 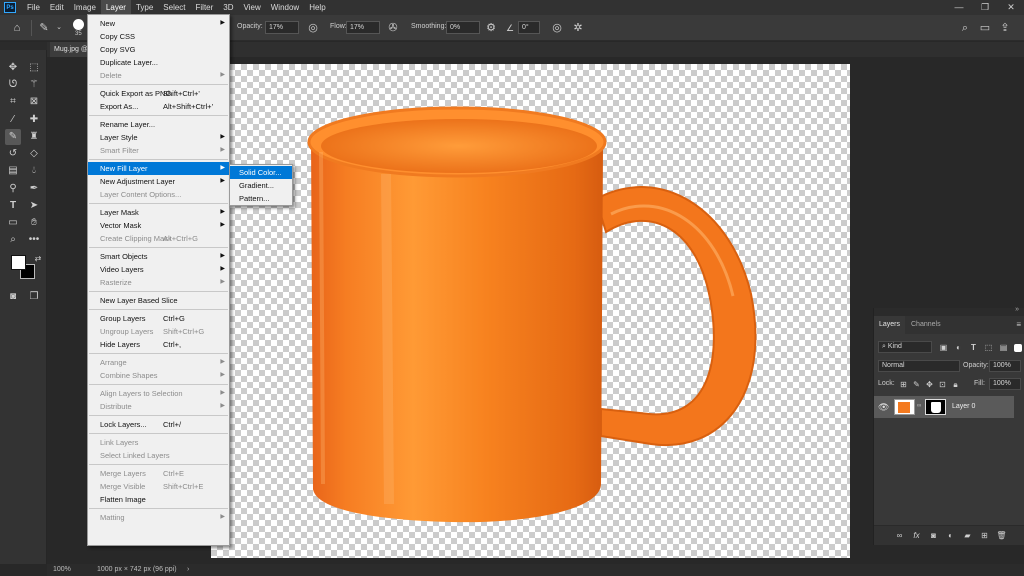 I want to click on menu-item-vector-mask: Vector Mask ▶, so click(x=158, y=225).